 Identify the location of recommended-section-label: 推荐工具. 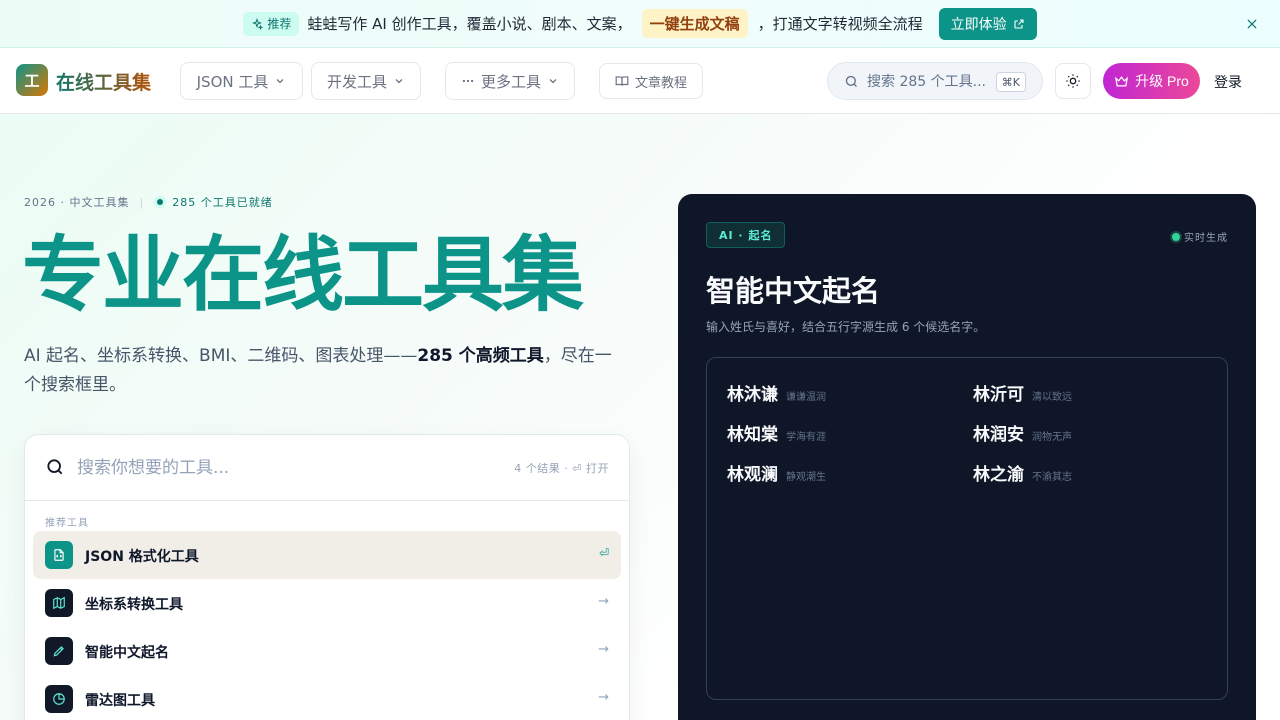
(67, 523).